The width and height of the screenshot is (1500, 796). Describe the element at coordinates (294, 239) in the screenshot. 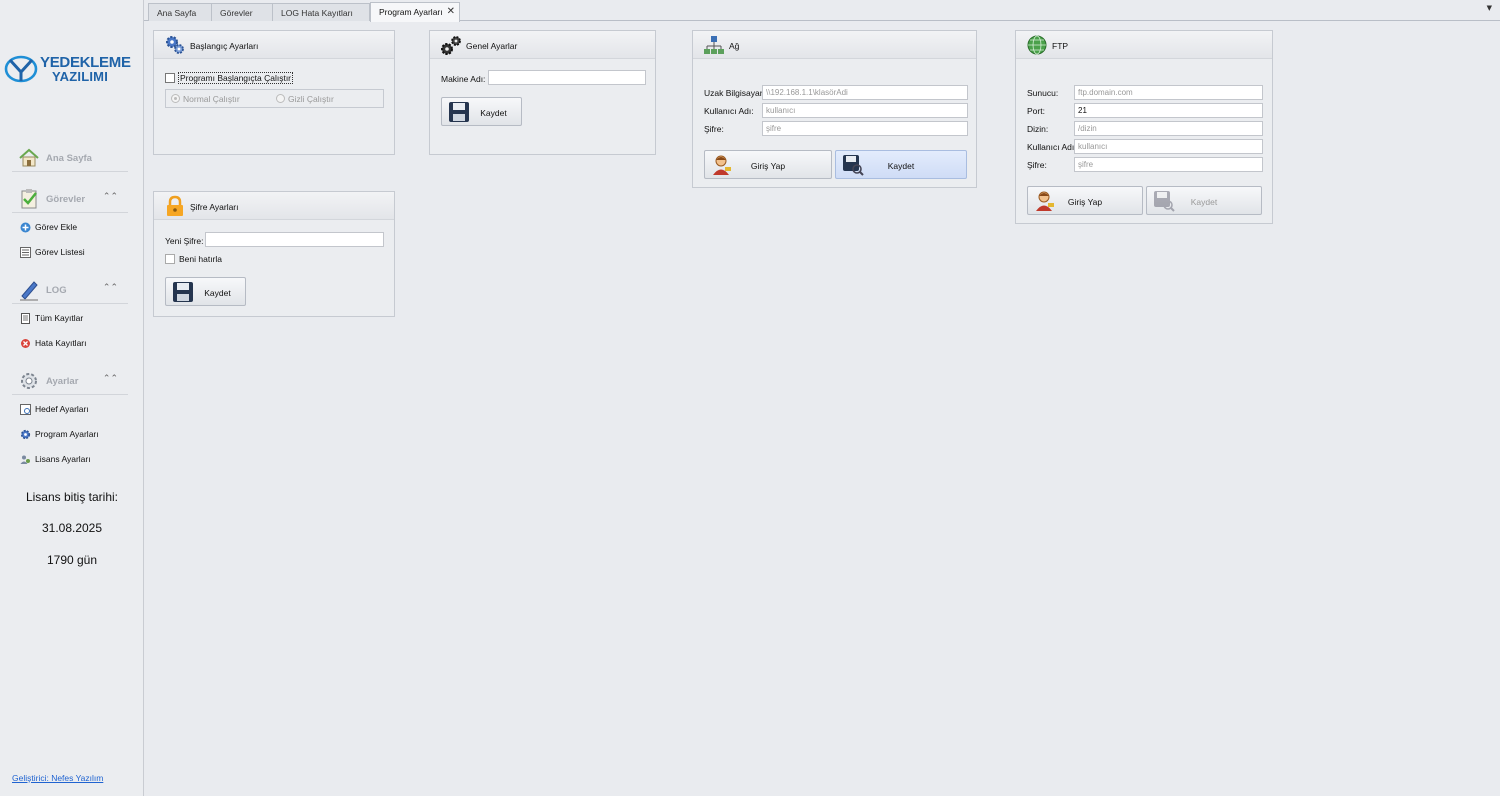

I see `new-password-input` at that location.